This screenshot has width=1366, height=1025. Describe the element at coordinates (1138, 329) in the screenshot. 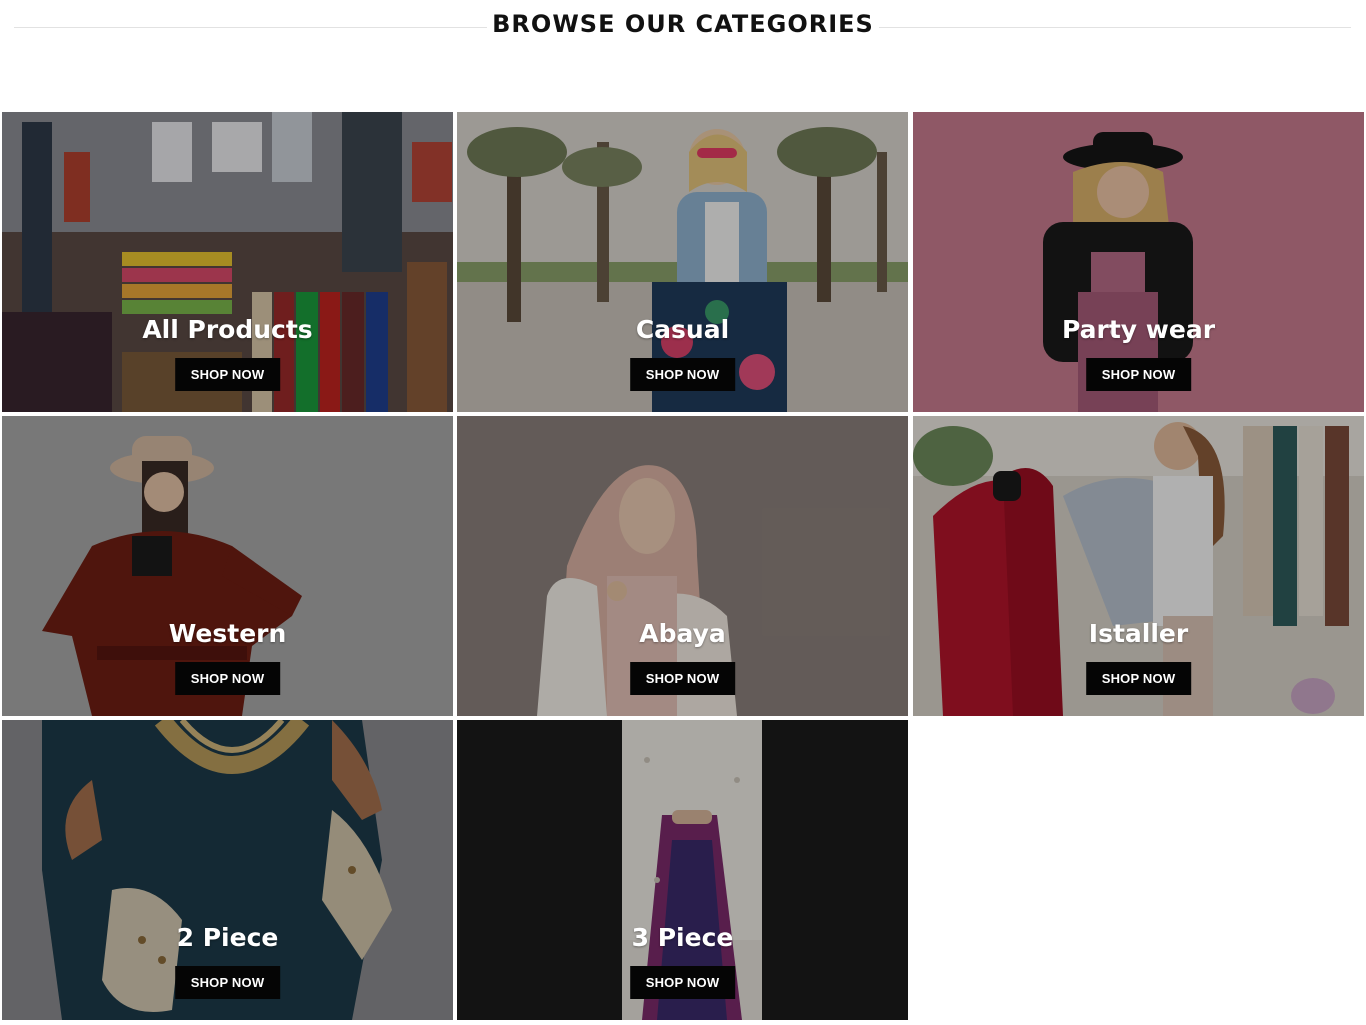

I see `category-title: Party wear` at that location.